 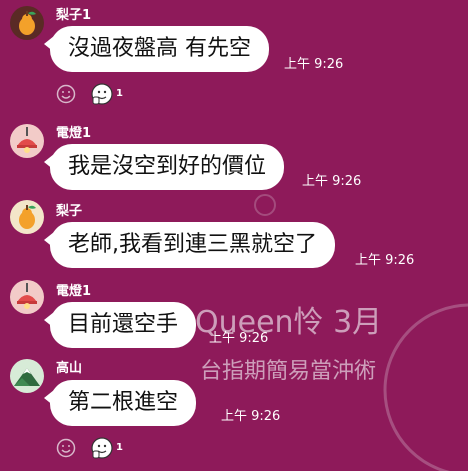 What do you see at coordinates (74, 15) in the screenshot?
I see `sender-name: 梨子1` at bounding box center [74, 15].